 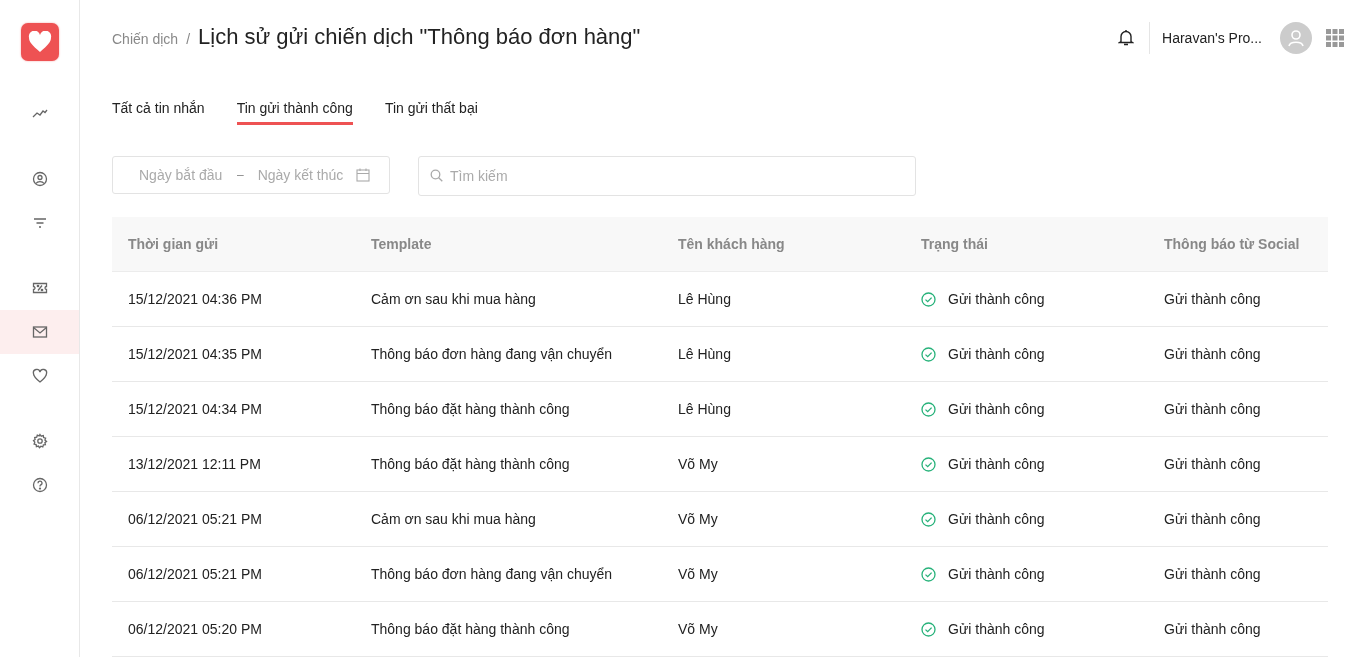 I want to click on table-cell-text: 15/12/2021 04:35 PM, so click(x=195, y=354).